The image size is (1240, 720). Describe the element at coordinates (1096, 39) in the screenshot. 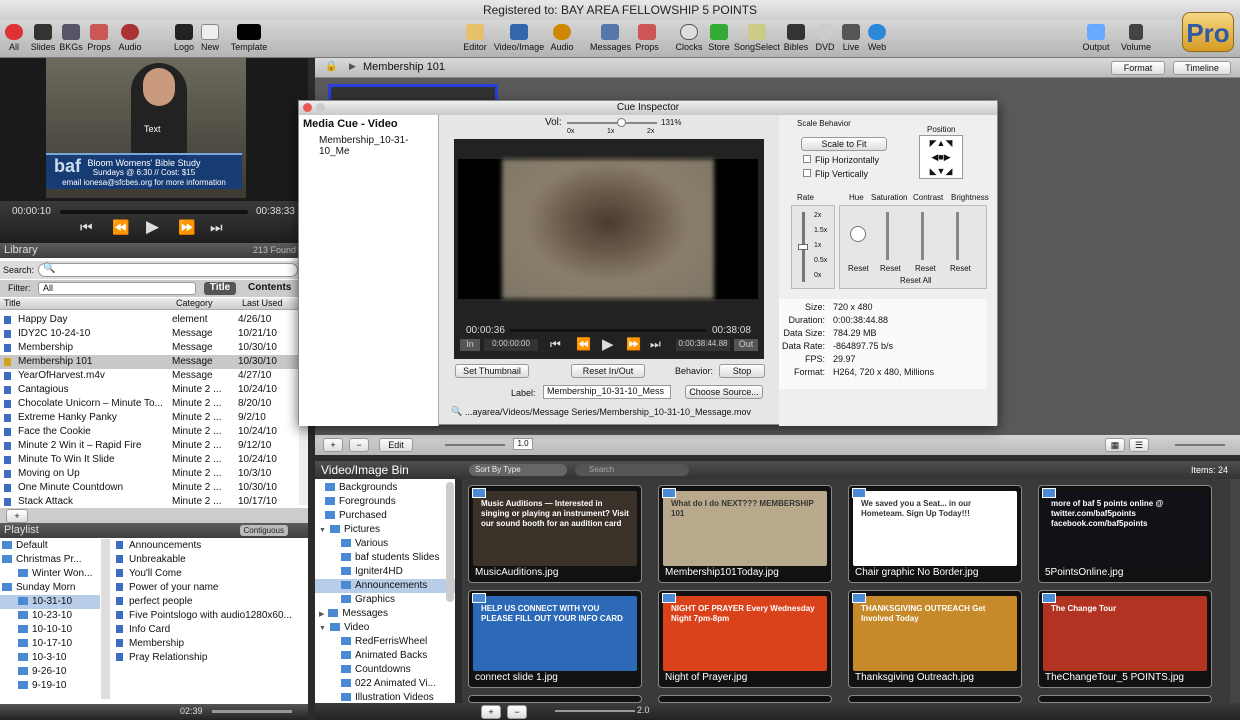

I see `output-button: Output` at that location.